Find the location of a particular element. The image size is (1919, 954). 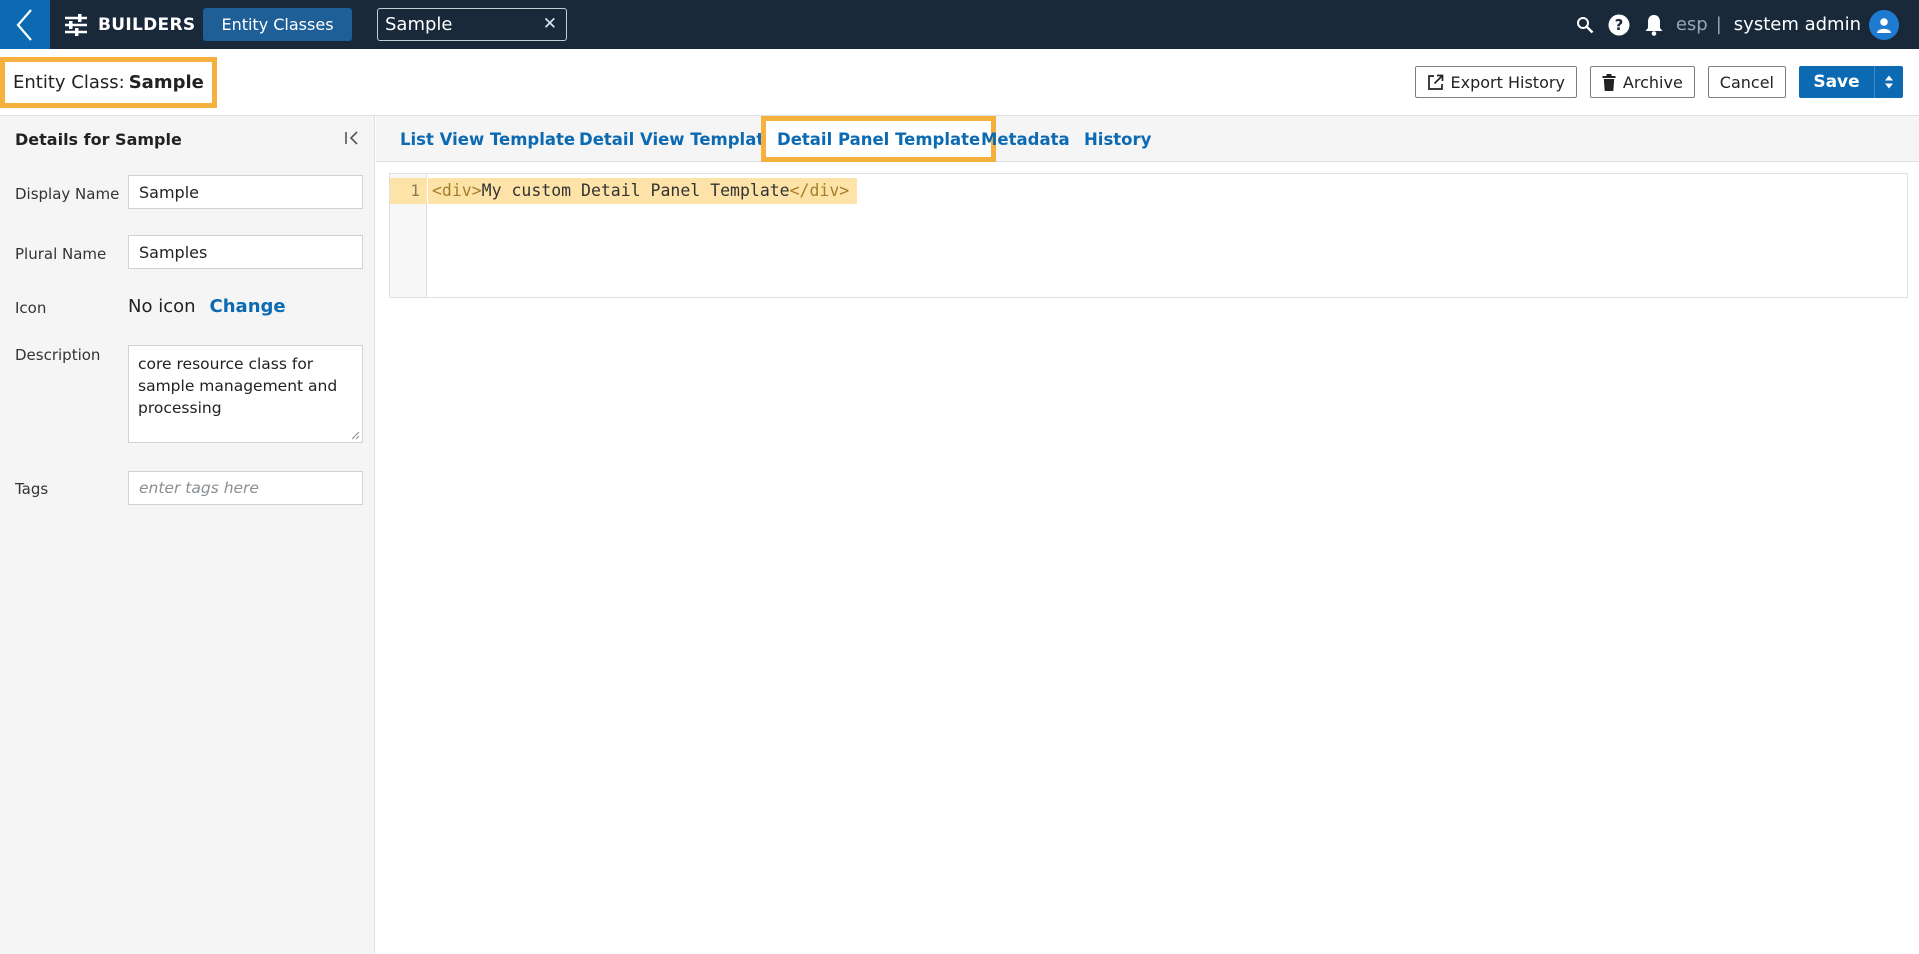

export-history-label: Export History is located at coordinates (1507, 82).